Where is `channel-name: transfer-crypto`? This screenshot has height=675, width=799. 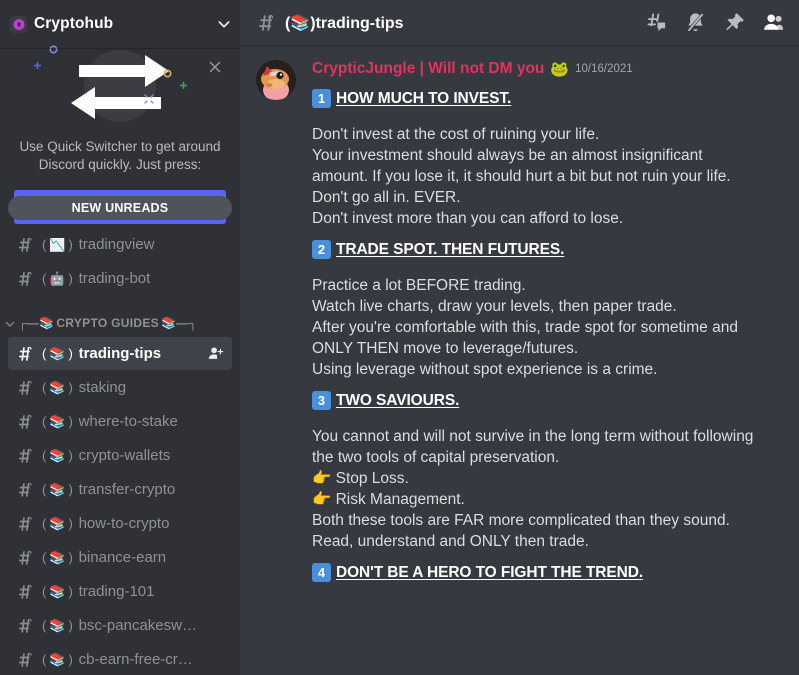 channel-name: transfer-crypto is located at coordinates (127, 489).